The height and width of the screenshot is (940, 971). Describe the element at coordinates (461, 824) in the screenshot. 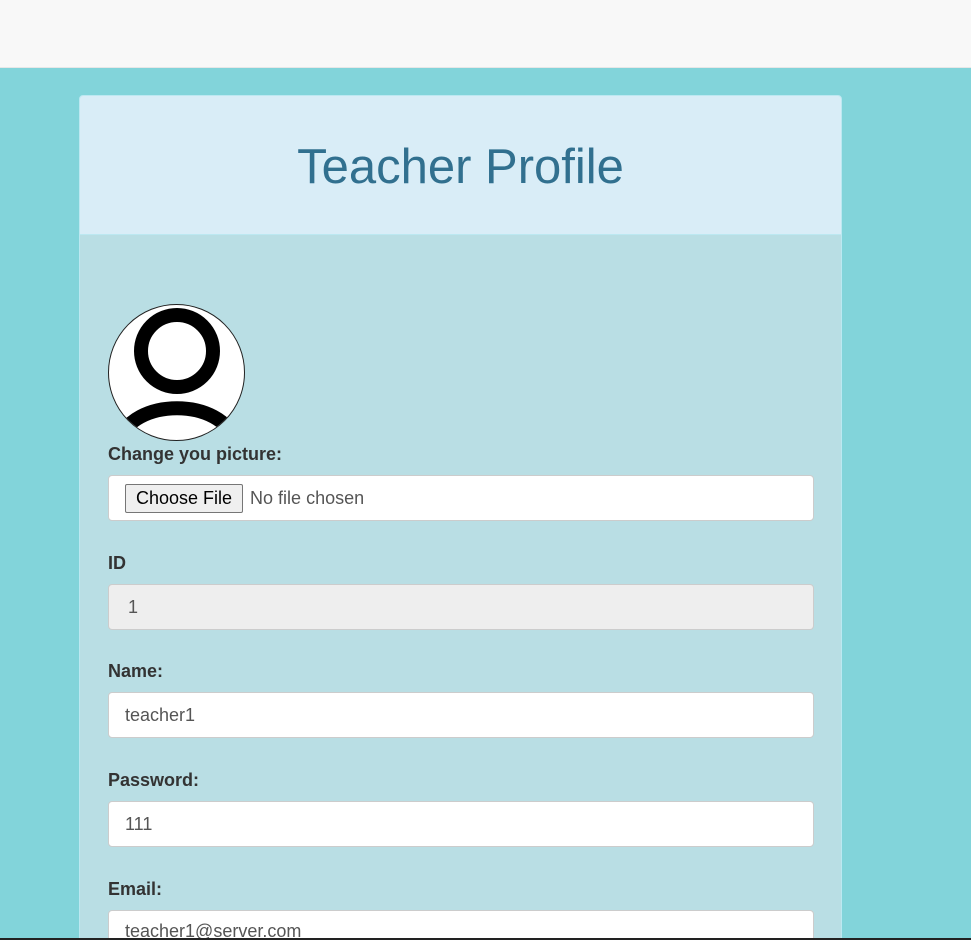

I see `password-field: 111` at that location.